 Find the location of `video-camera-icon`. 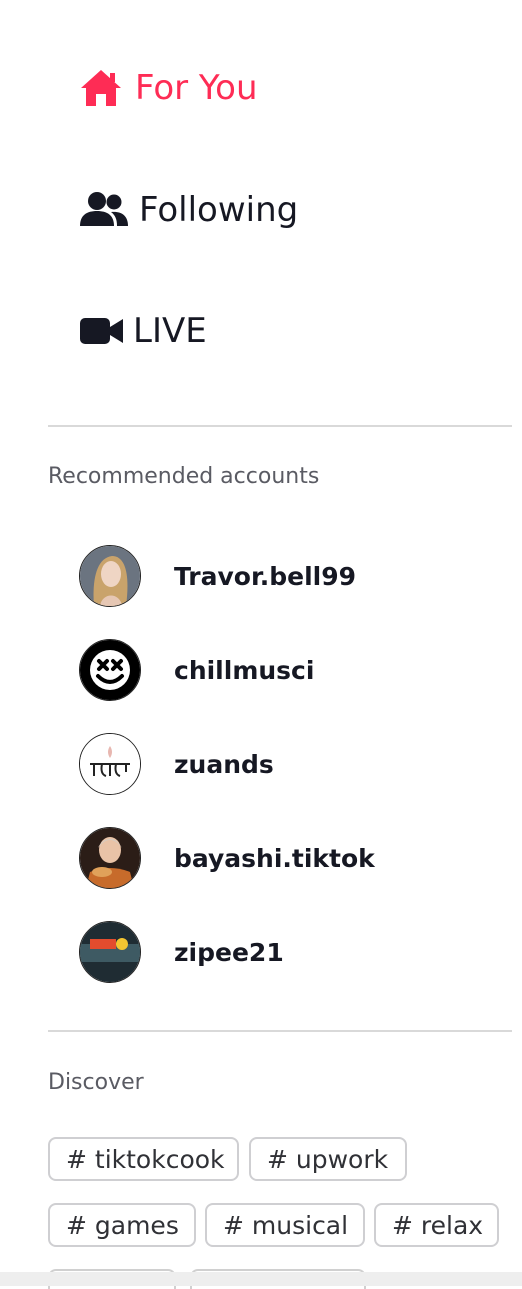

video-camera-icon is located at coordinates (102, 331).